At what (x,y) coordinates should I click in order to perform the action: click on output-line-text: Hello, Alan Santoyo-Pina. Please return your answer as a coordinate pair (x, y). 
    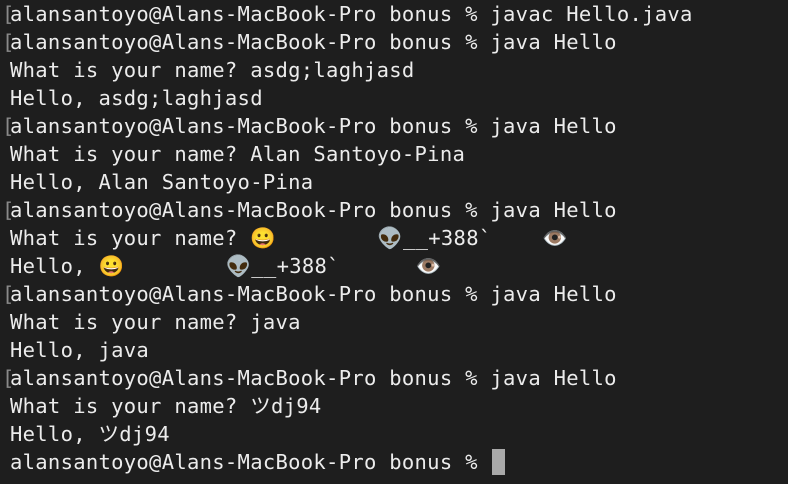
    Looking at the image, I should click on (162, 182).